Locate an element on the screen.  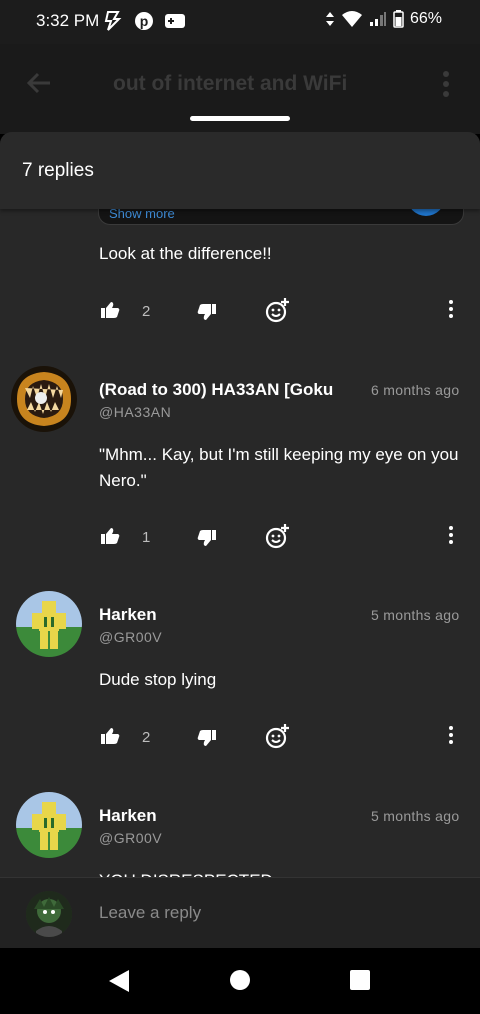
status-time: 3:32 PM is located at coordinates (68, 20).